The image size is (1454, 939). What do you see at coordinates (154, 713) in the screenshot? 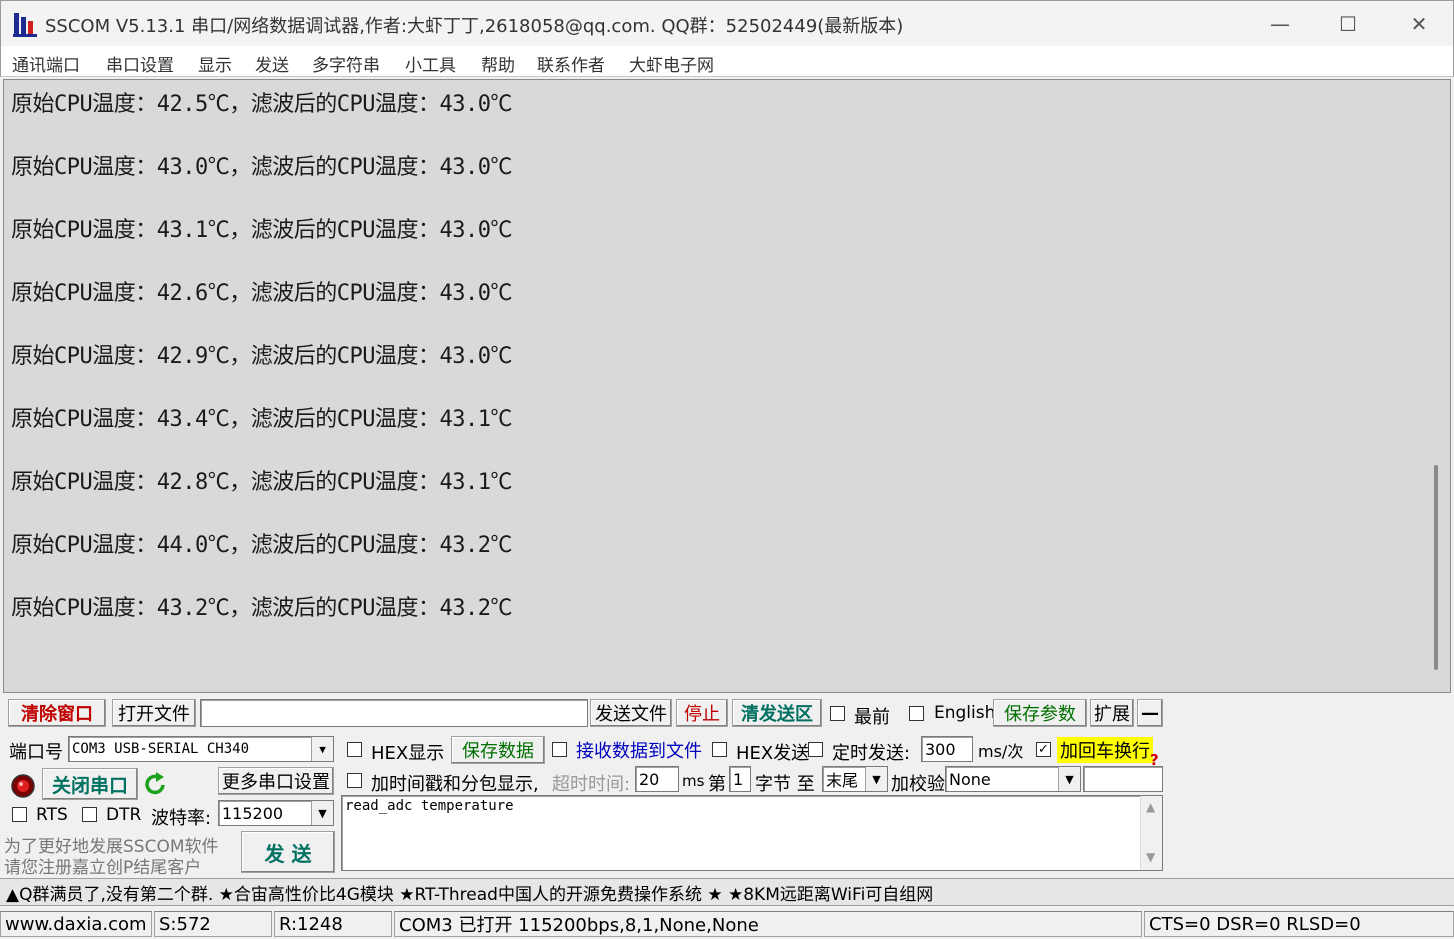
I see `open-file-button: 打开文件` at bounding box center [154, 713].